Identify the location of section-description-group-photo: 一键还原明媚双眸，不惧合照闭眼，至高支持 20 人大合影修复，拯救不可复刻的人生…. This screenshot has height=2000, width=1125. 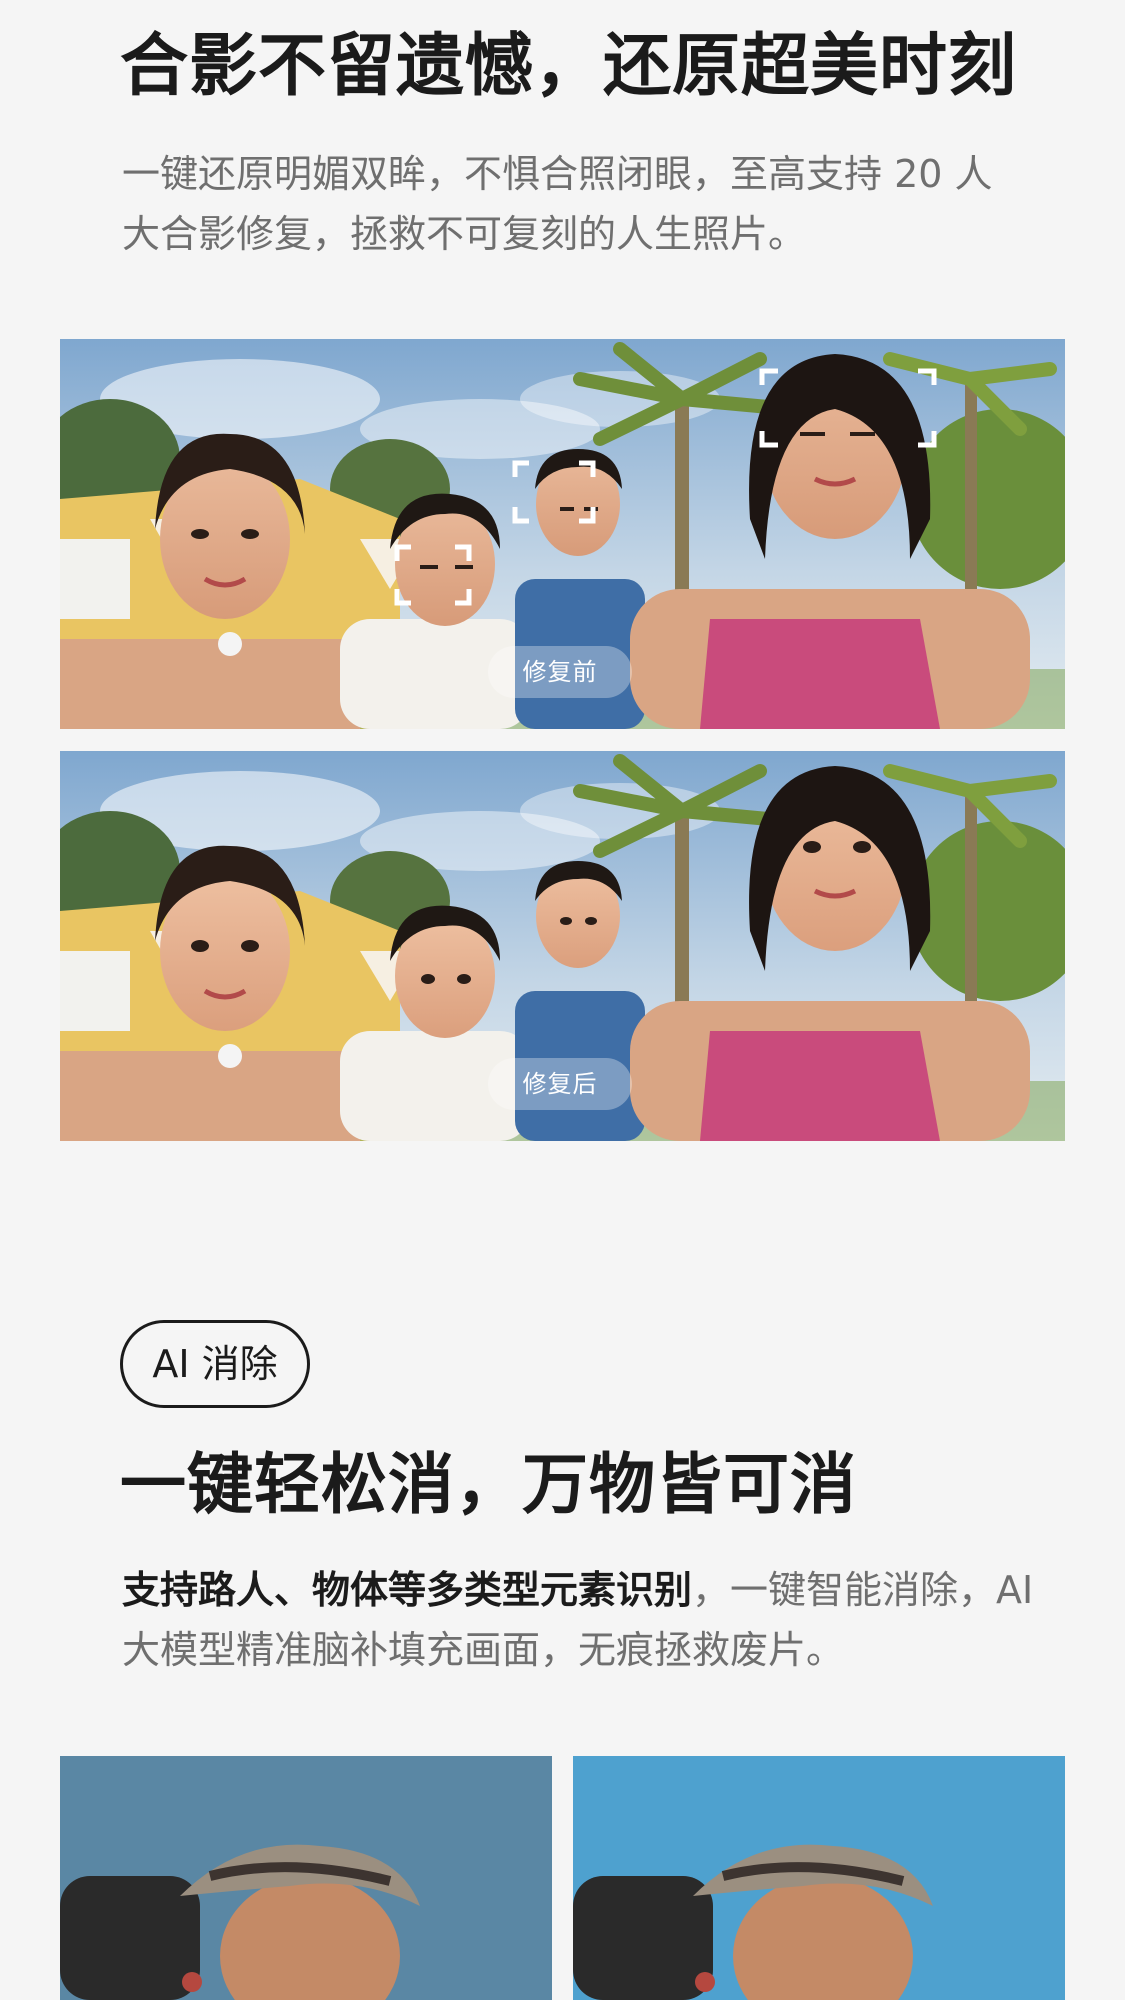
(557, 204).